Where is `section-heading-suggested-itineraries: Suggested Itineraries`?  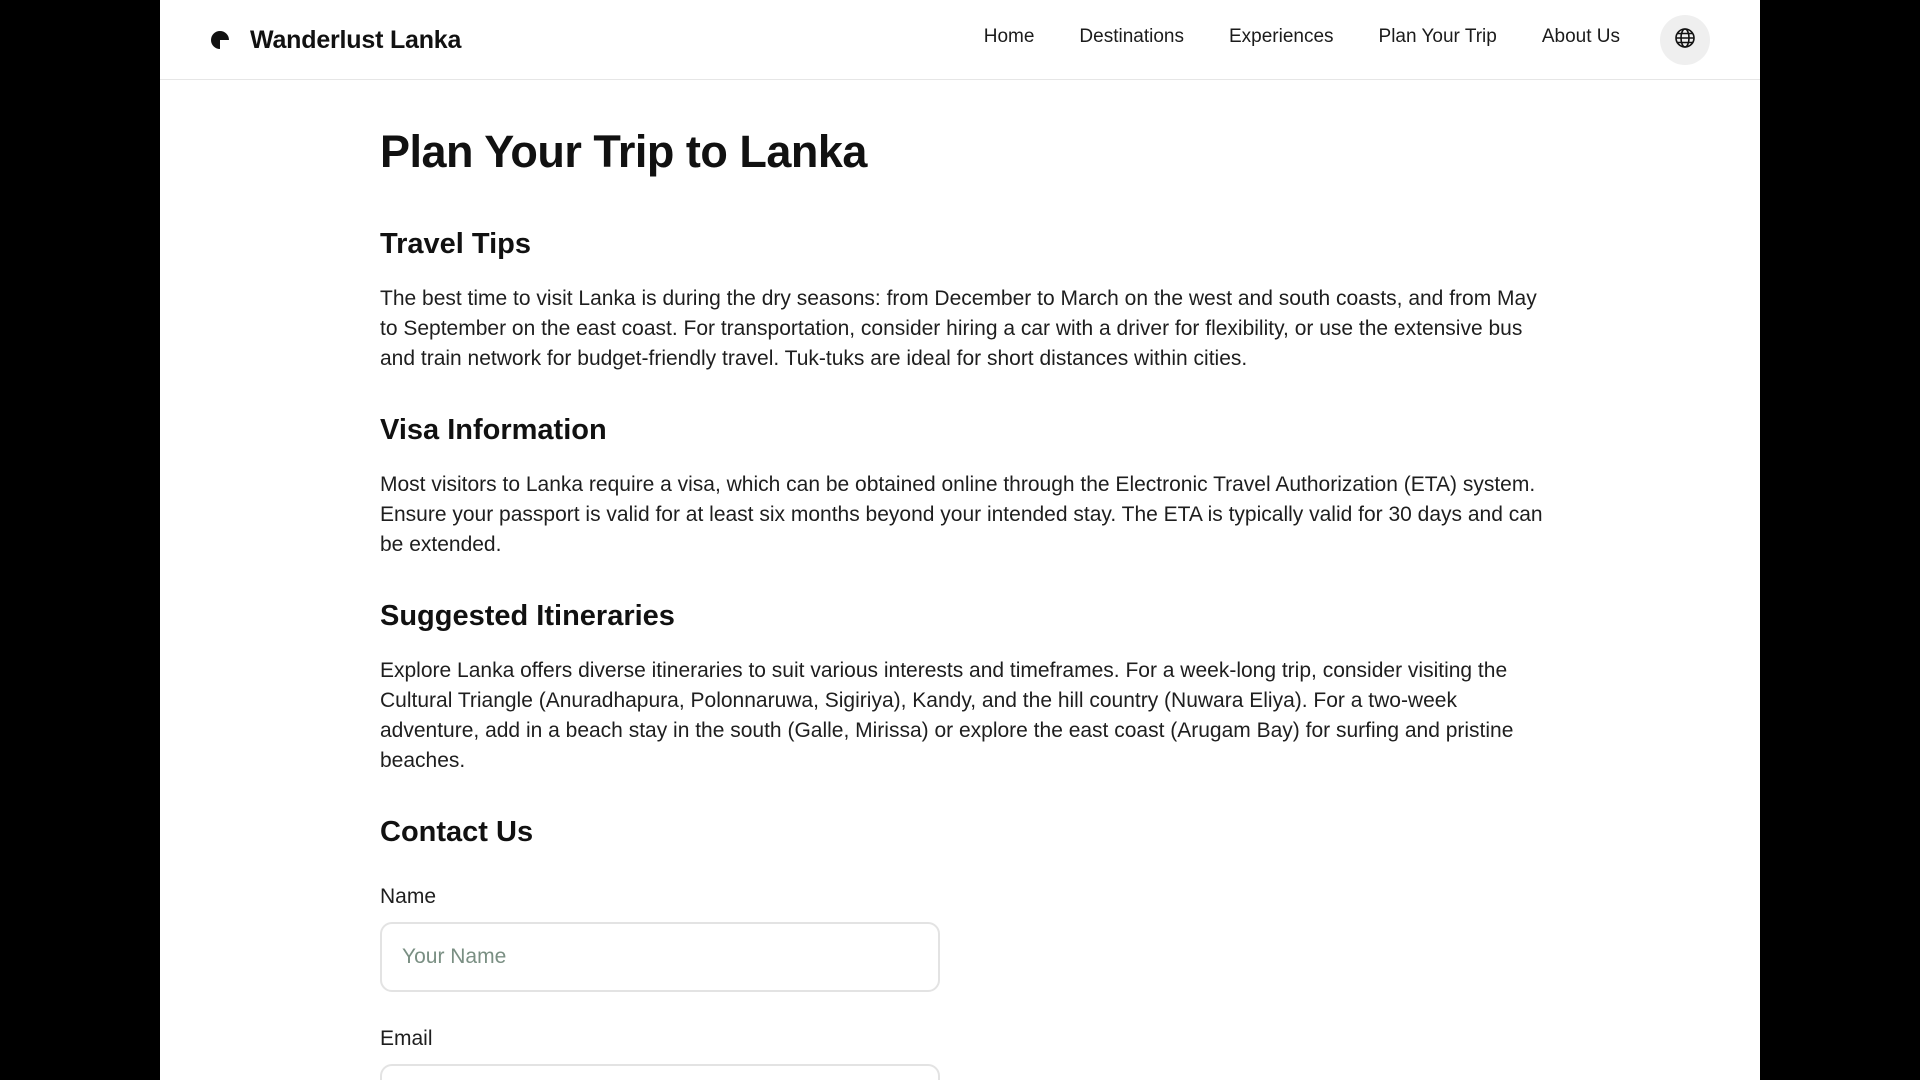 section-heading-suggested-itineraries: Suggested Itineraries is located at coordinates (527, 616).